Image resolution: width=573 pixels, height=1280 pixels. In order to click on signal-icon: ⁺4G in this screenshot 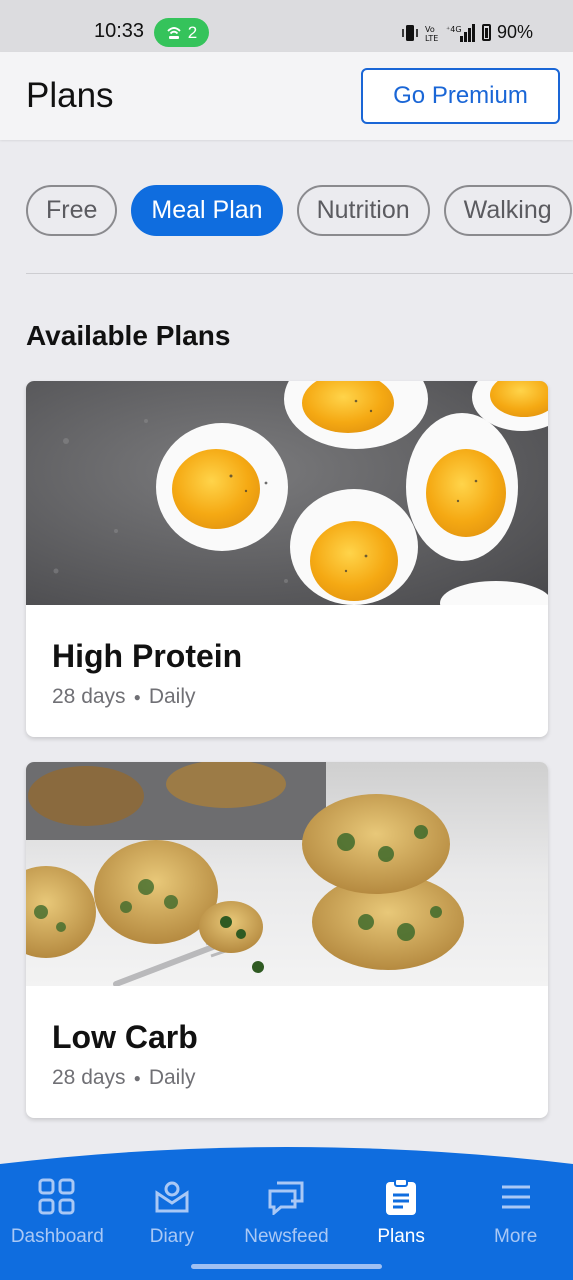, I will do `click(460, 32)`.